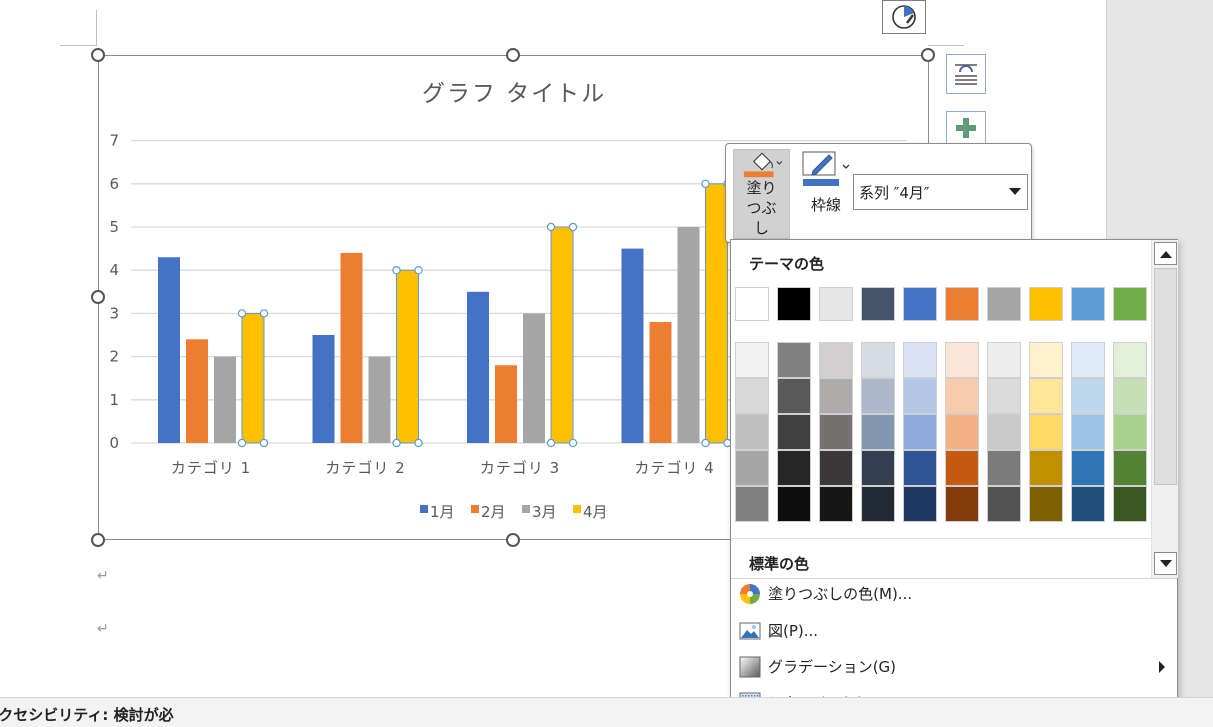 The height and width of the screenshot is (727, 1213). I want to click on format-mini-toolbar: 塗りつぶし 枠線 系列 ″4月″, so click(878, 193).